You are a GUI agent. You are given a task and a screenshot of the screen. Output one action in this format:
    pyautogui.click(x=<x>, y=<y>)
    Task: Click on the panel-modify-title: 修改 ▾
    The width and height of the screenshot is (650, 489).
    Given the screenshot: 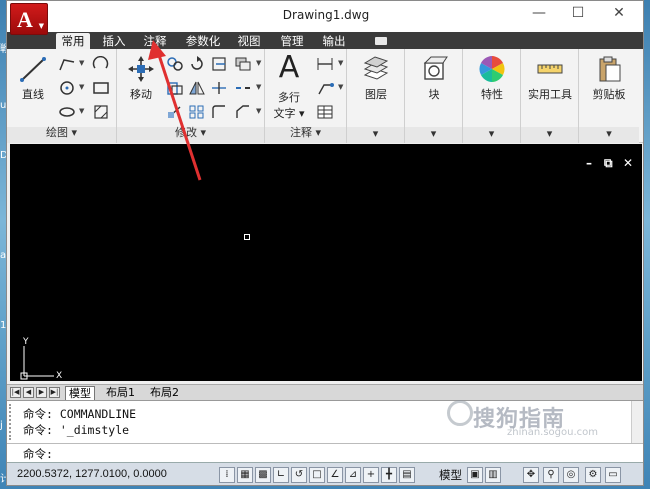 What is the action you would take?
    pyautogui.click(x=190, y=132)
    